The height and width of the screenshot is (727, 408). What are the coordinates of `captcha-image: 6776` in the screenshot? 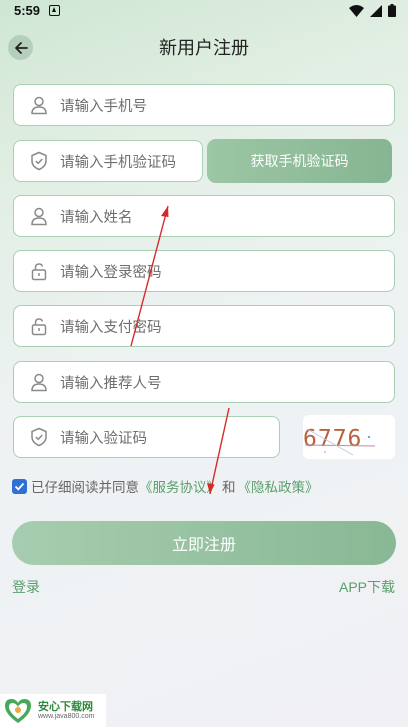 It's located at (349, 437).